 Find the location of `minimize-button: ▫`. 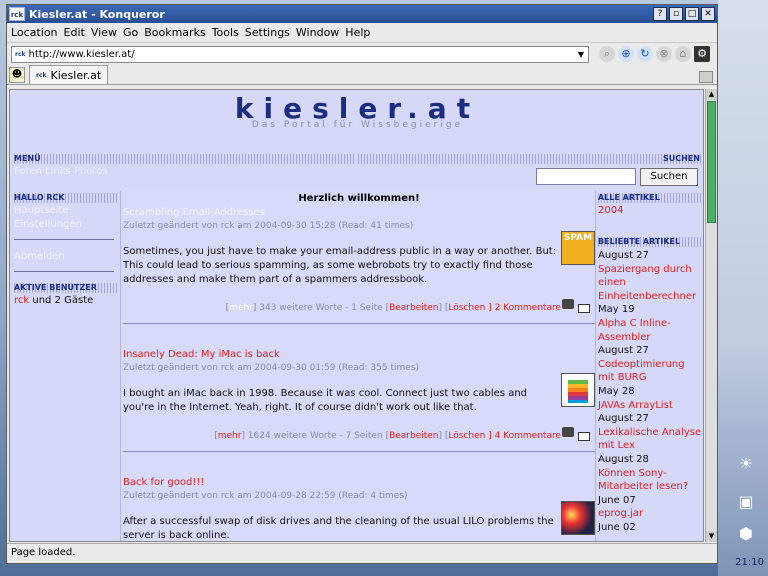

minimize-button: ▫ is located at coordinates (676, 14).